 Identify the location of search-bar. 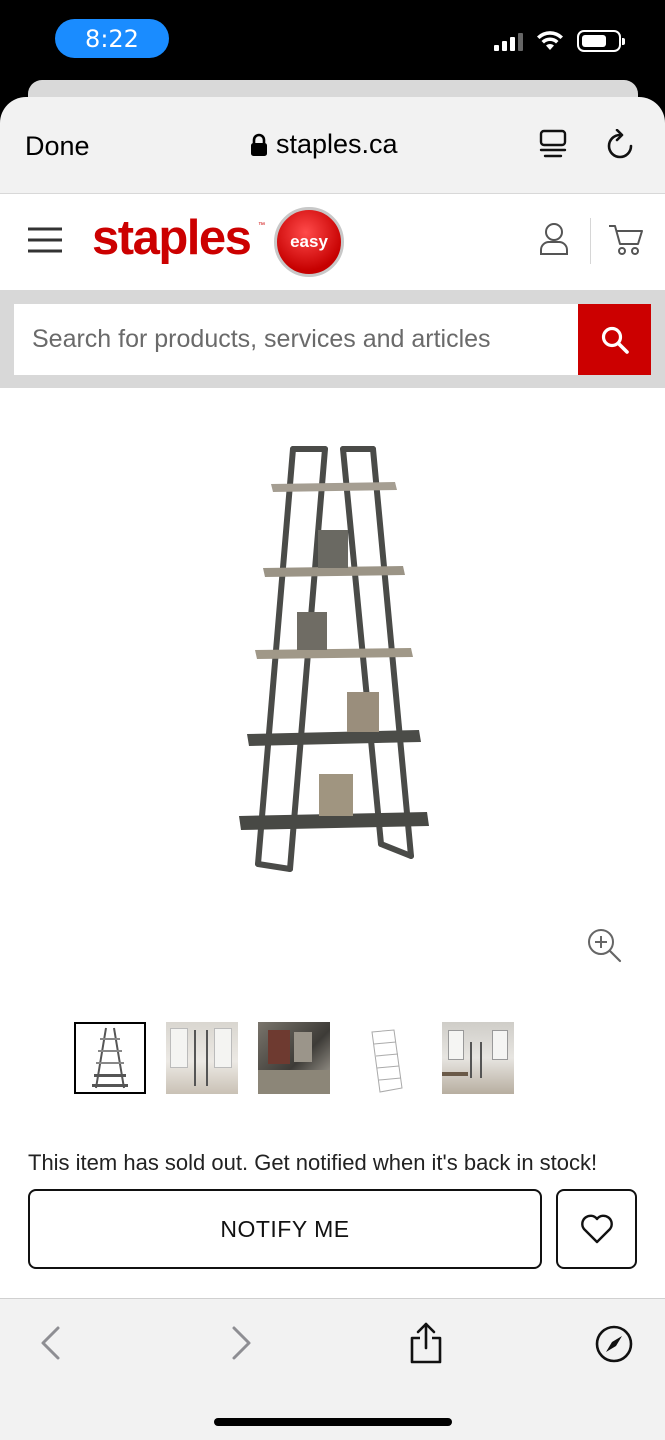
(332, 339).